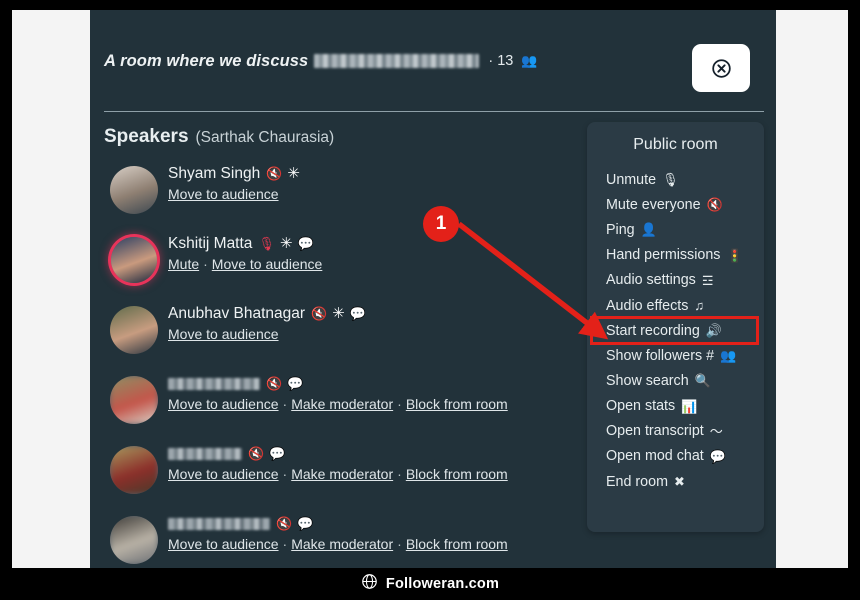  I want to click on room-header: A room where we discuss · 13 👥, so click(434, 73).